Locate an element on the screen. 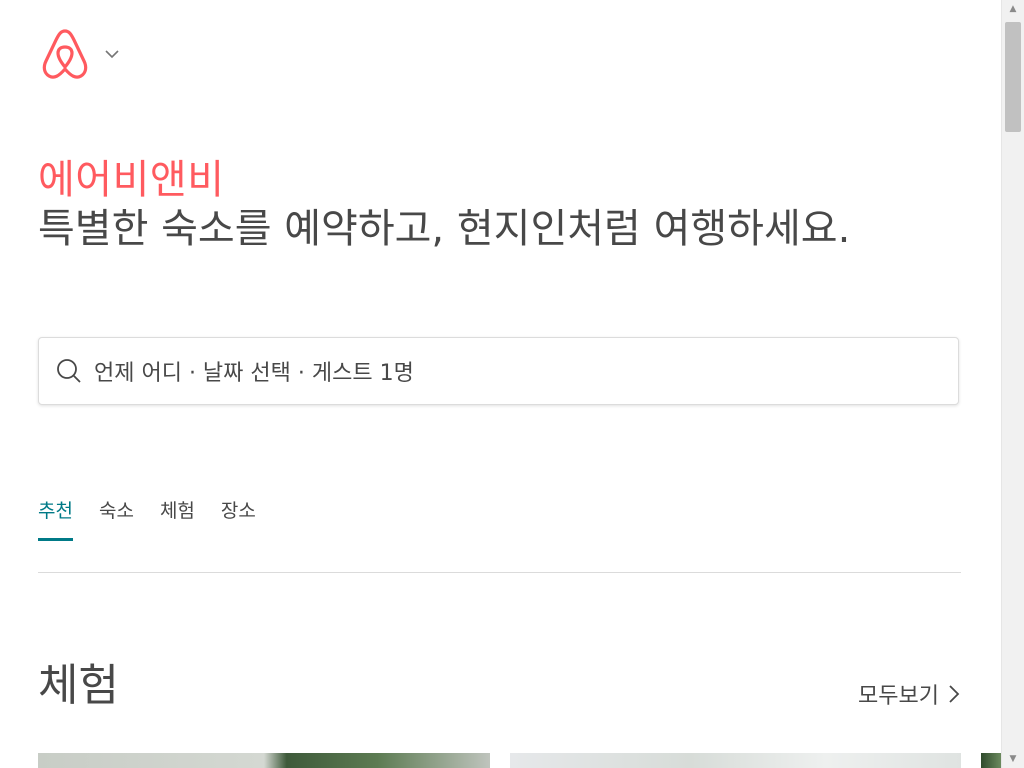 This screenshot has height=768, width=1024. hero-tagline: 특별한 숙소를 예약하고, 현지인처럼 여행하세요. is located at coordinates (444, 229).